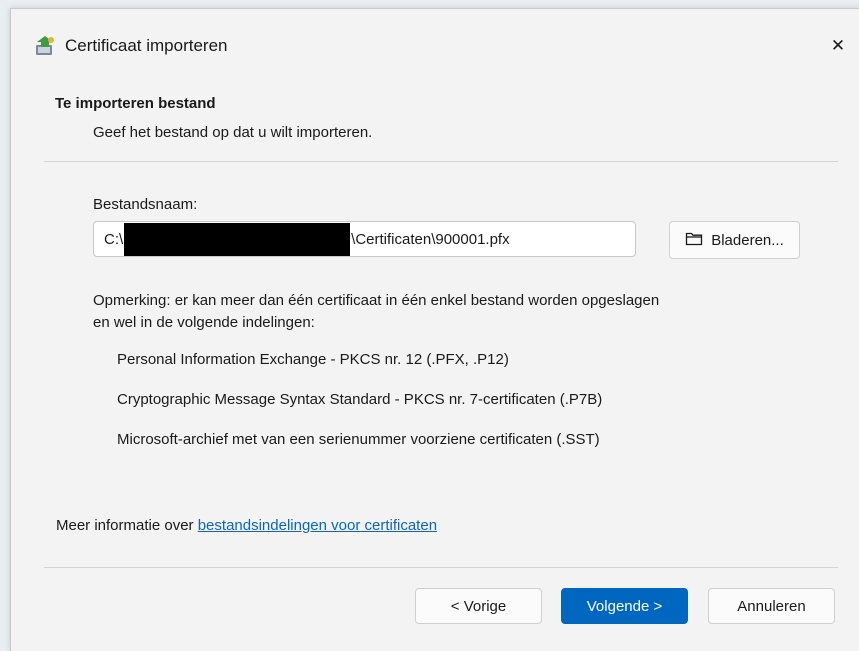  I want to click on window-title: Certificaat importeren, so click(146, 45).